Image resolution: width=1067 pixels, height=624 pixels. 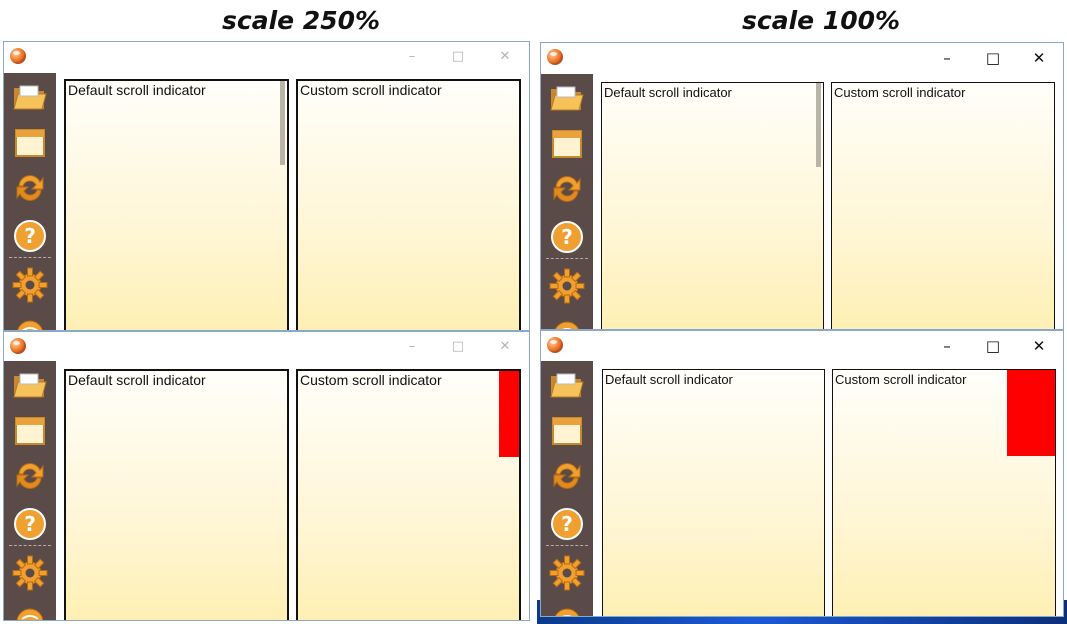 I want to click on heading-scale-100: scale 100%, so click(x=821, y=20).